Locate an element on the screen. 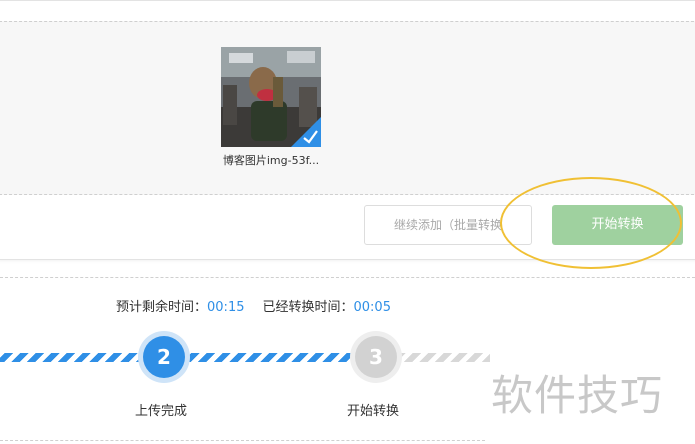 The width and height of the screenshot is (695, 444). remaining-time-label: 预计剩余时间： is located at coordinates (162, 307).